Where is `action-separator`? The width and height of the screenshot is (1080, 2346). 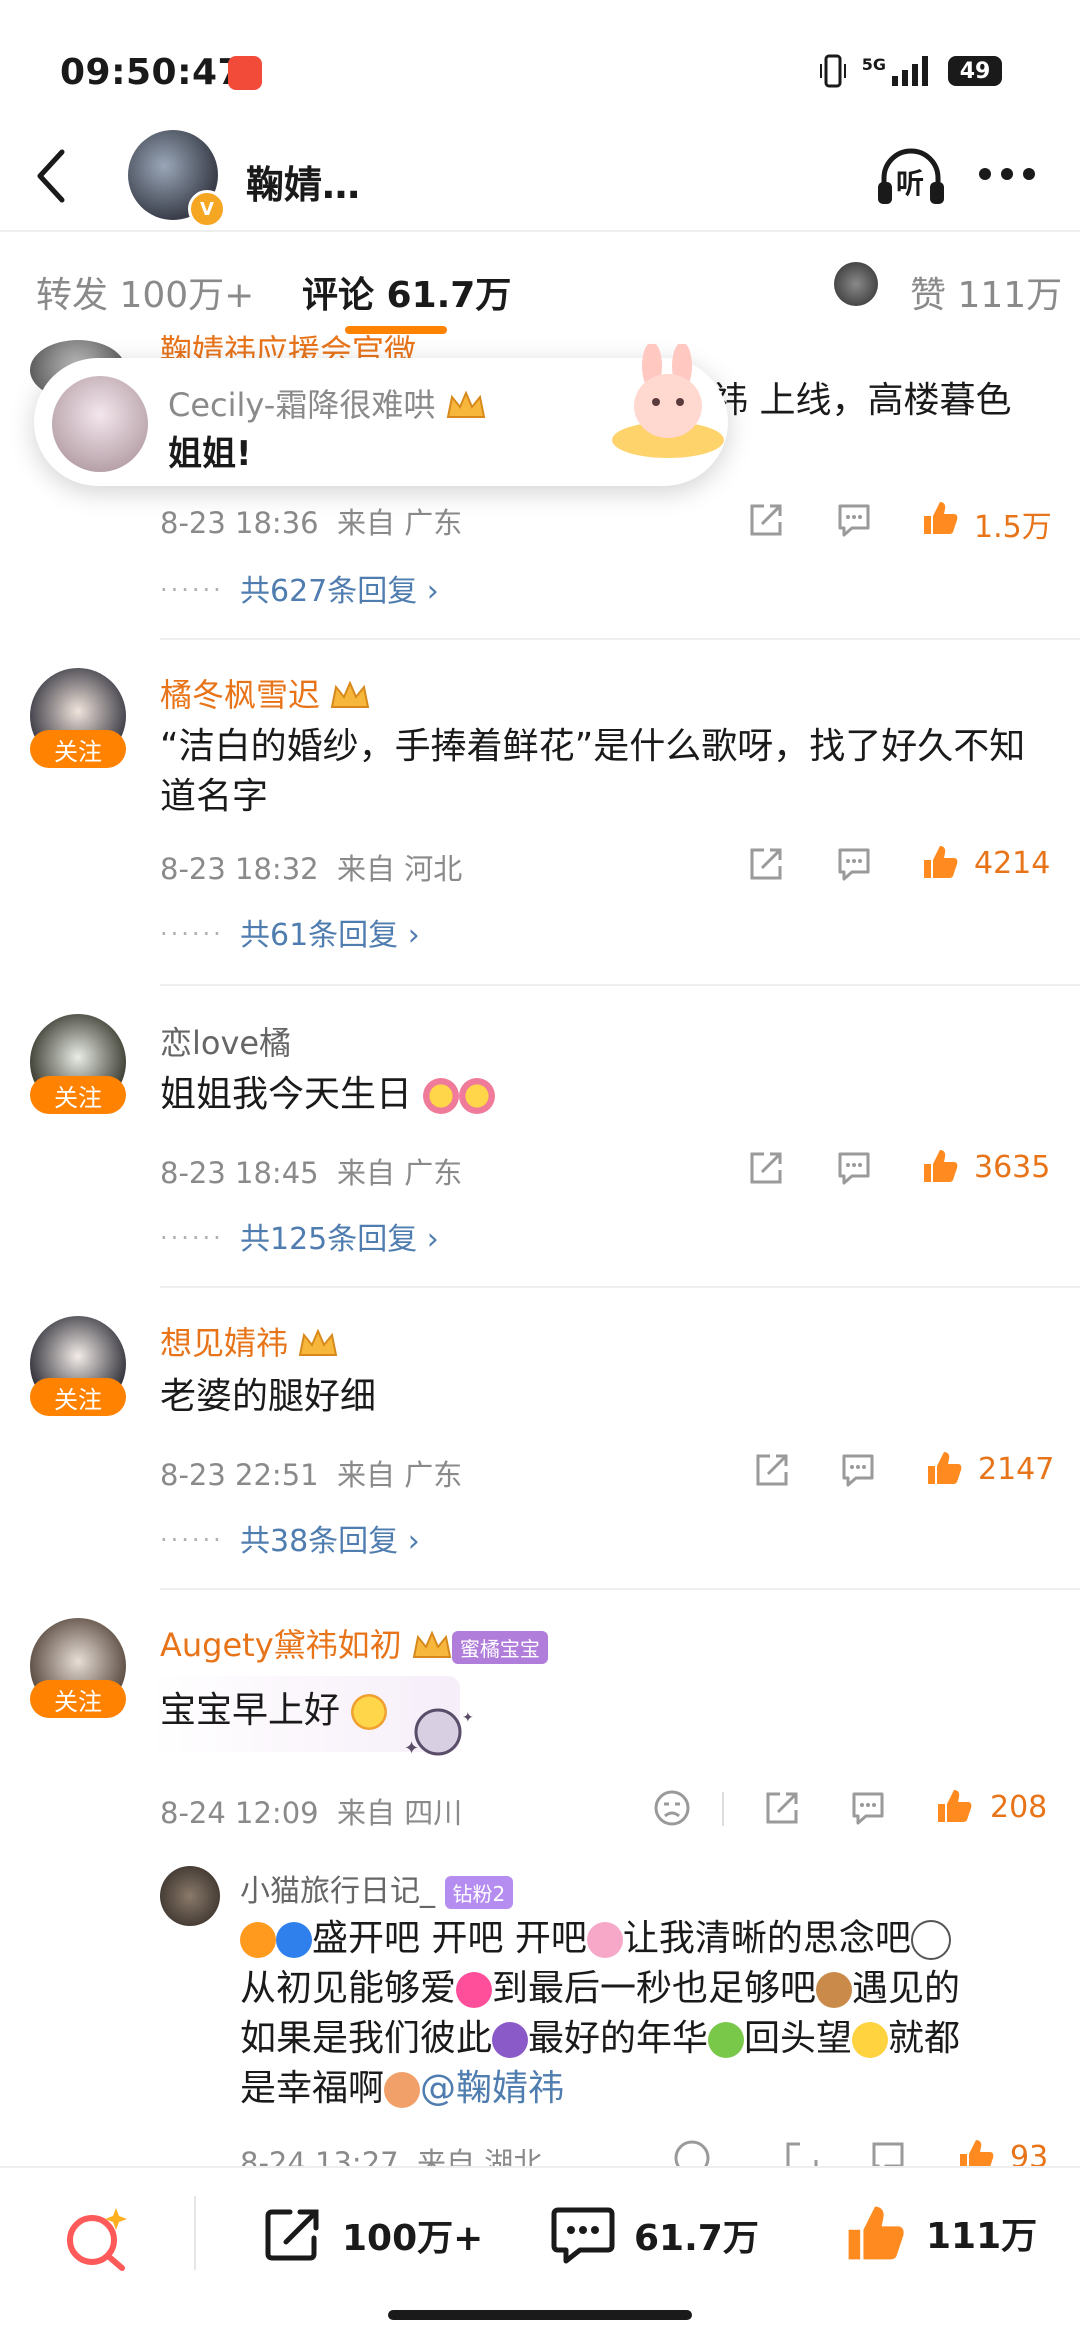
action-separator is located at coordinates (723, 1809).